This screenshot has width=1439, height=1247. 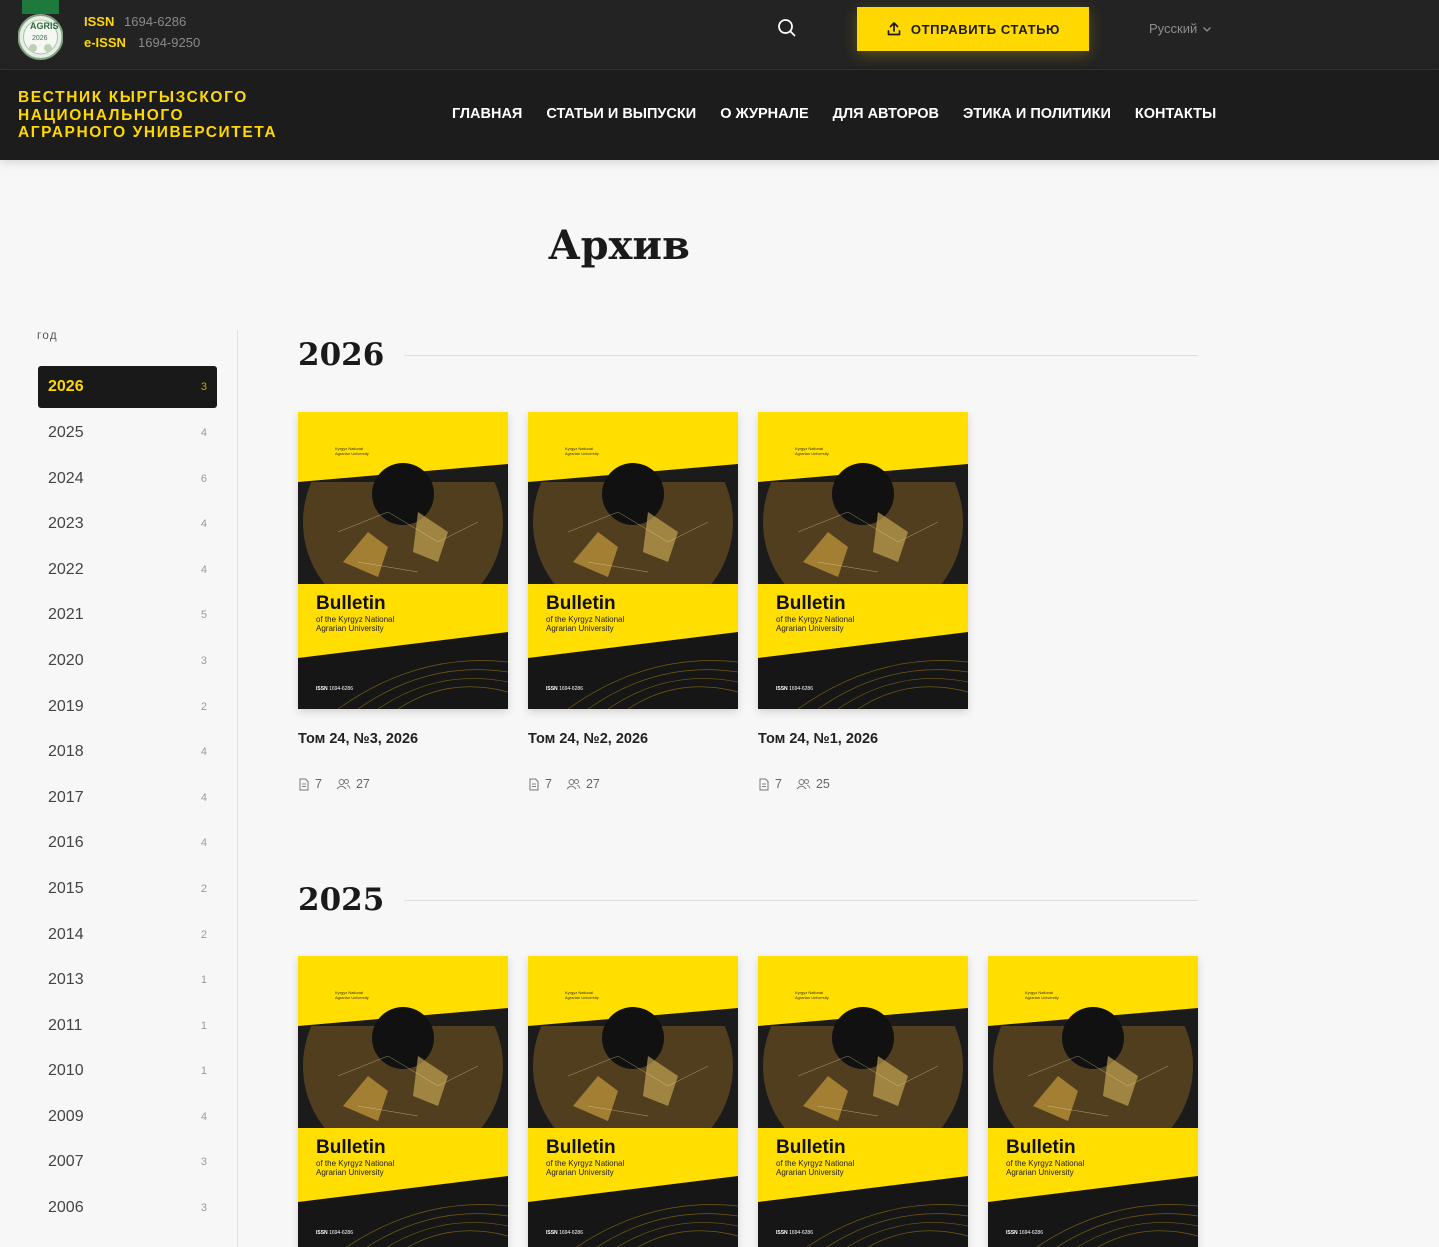 I want to click on author-count: 25, so click(x=813, y=784).